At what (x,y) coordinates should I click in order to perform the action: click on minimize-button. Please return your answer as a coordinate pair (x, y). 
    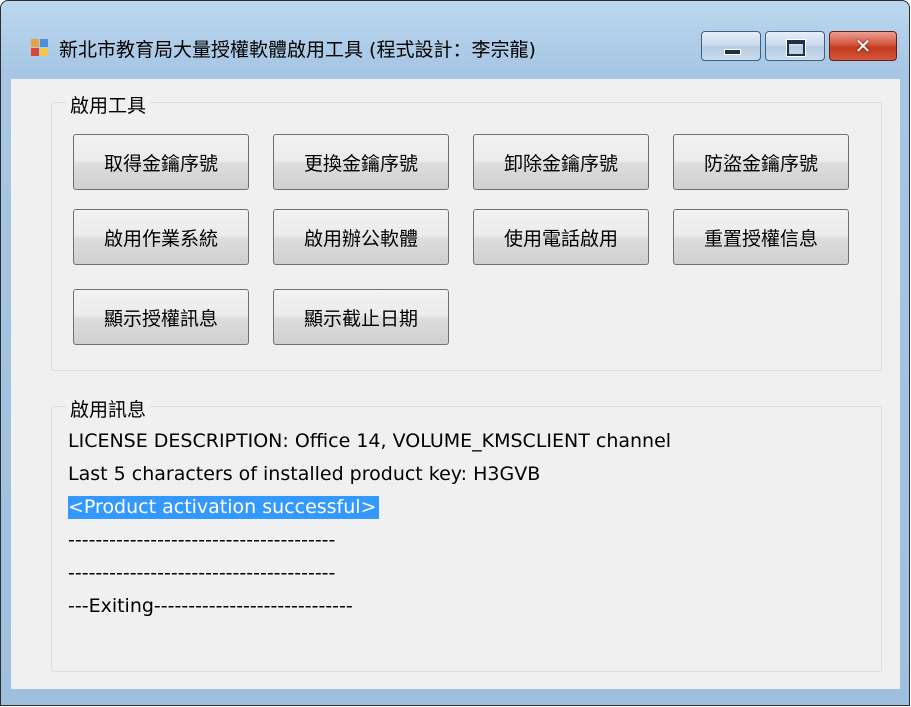
    Looking at the image, I should click on (731, 46).